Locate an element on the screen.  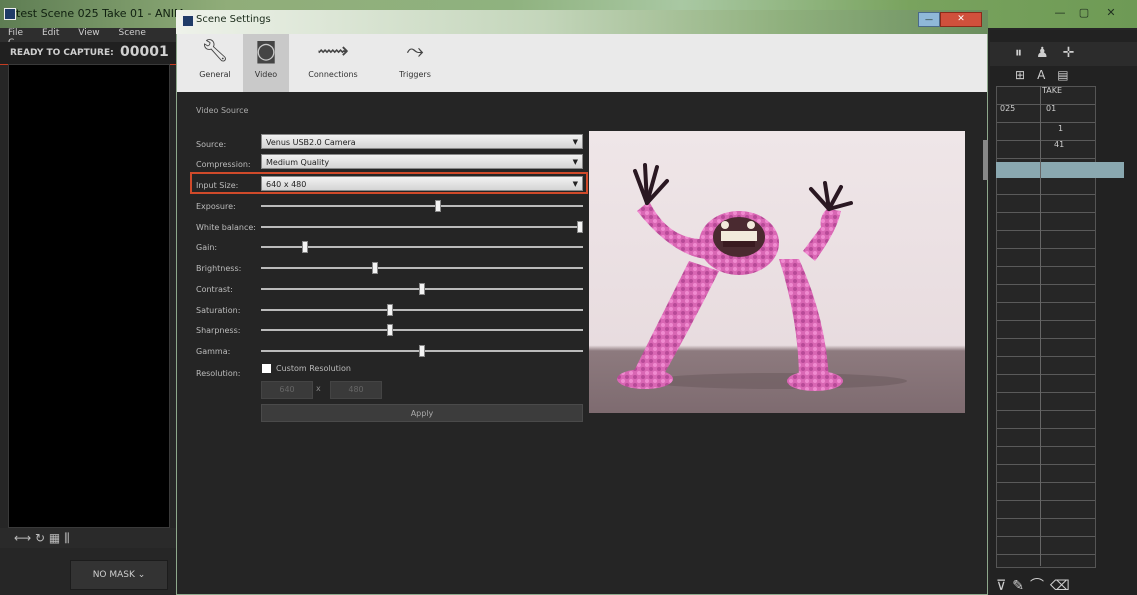
wrench-icon: 🔧︎ is located at coordinates (215, 51).